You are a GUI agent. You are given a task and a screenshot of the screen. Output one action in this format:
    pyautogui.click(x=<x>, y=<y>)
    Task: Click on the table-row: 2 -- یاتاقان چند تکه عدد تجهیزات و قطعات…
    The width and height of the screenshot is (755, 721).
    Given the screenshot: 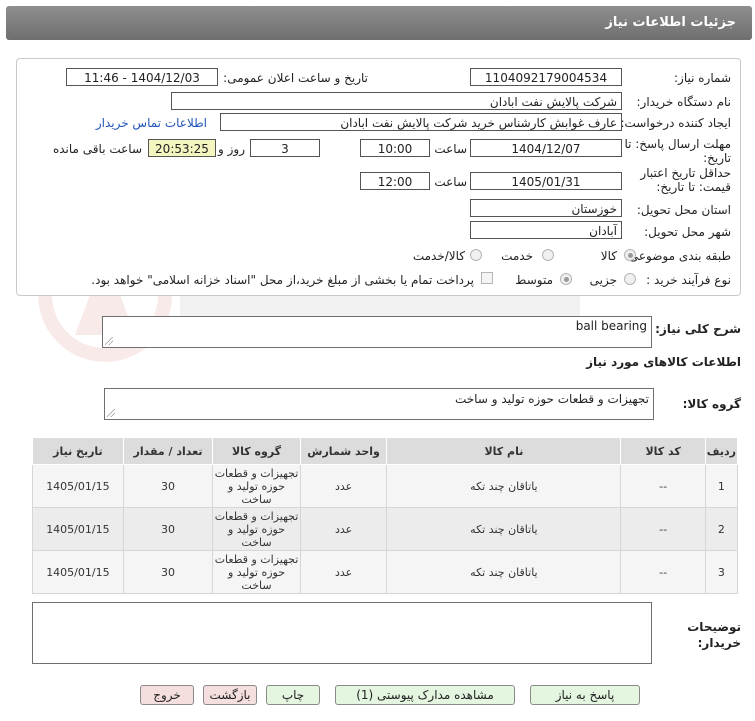 What is the action you would take?
    pyautogui.click(x=385, y=529)
    